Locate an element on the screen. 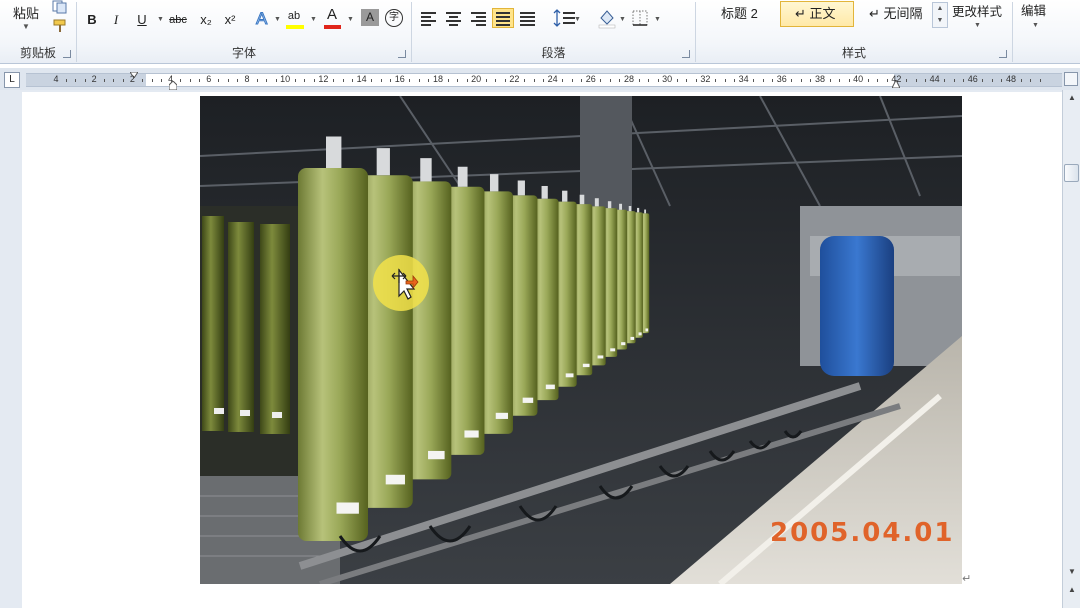 This screenshot has width=1080, height=608. subscript-button: x₂ is located at coordinates (206, 20).